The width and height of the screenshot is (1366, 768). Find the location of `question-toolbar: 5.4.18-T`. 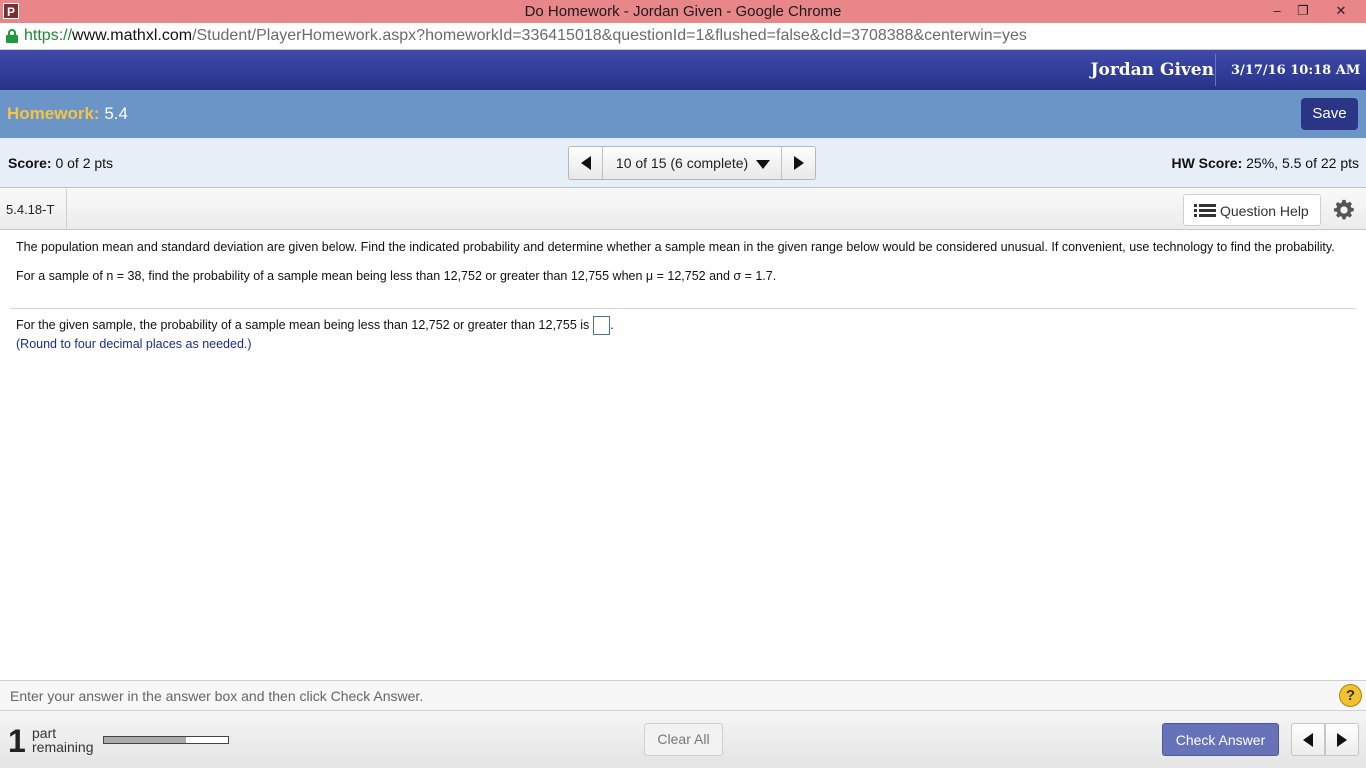

question-toolbar: 5.4.18-T is located at coordinates (683, 209).